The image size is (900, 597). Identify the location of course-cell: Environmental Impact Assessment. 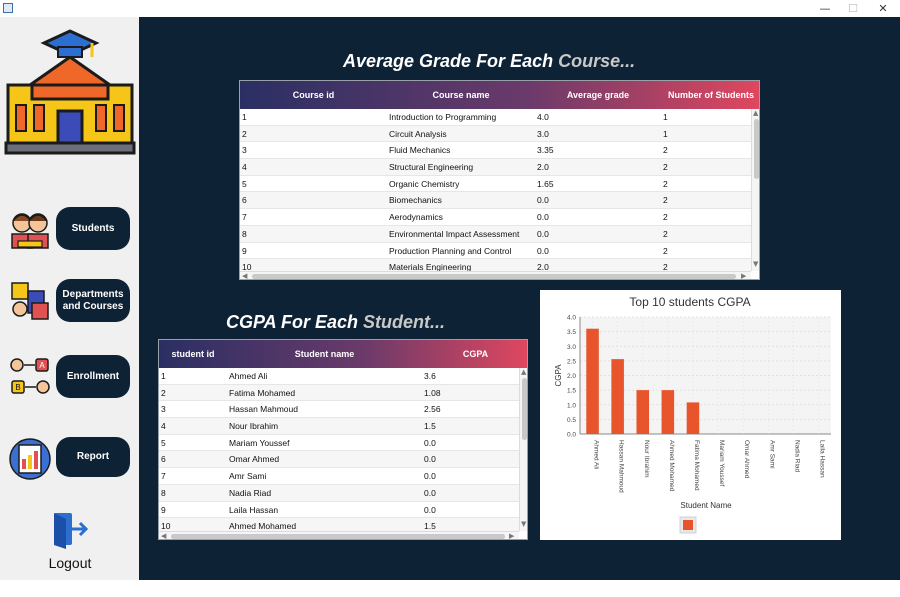
(454, 233).